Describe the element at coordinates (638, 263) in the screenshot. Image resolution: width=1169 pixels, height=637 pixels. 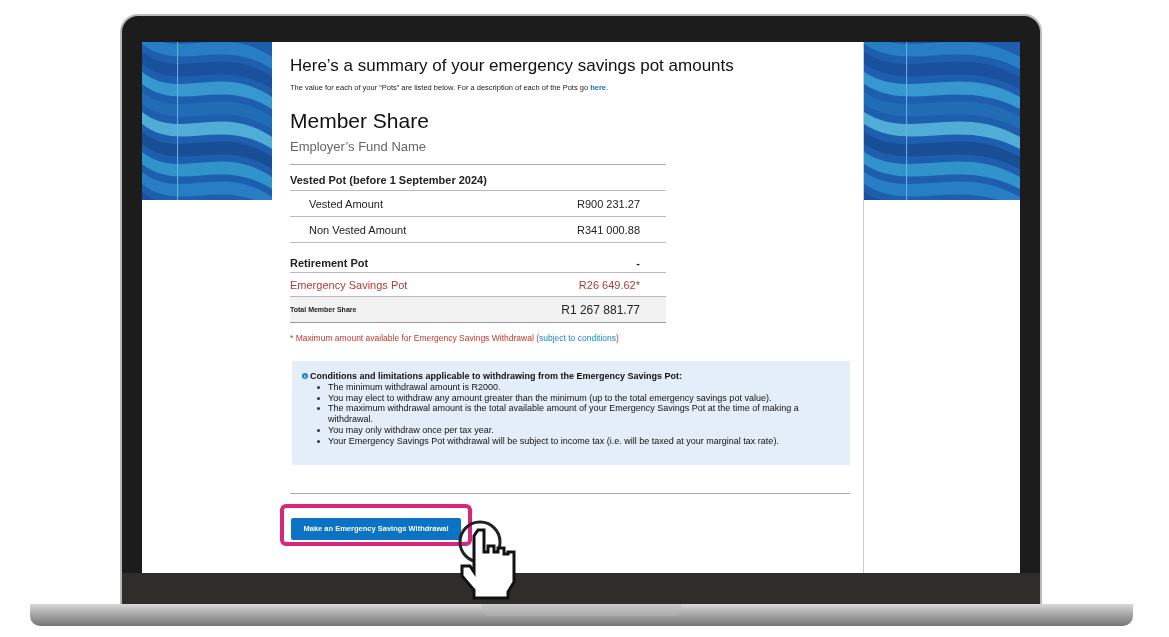
I see `row-value: -` at that location.